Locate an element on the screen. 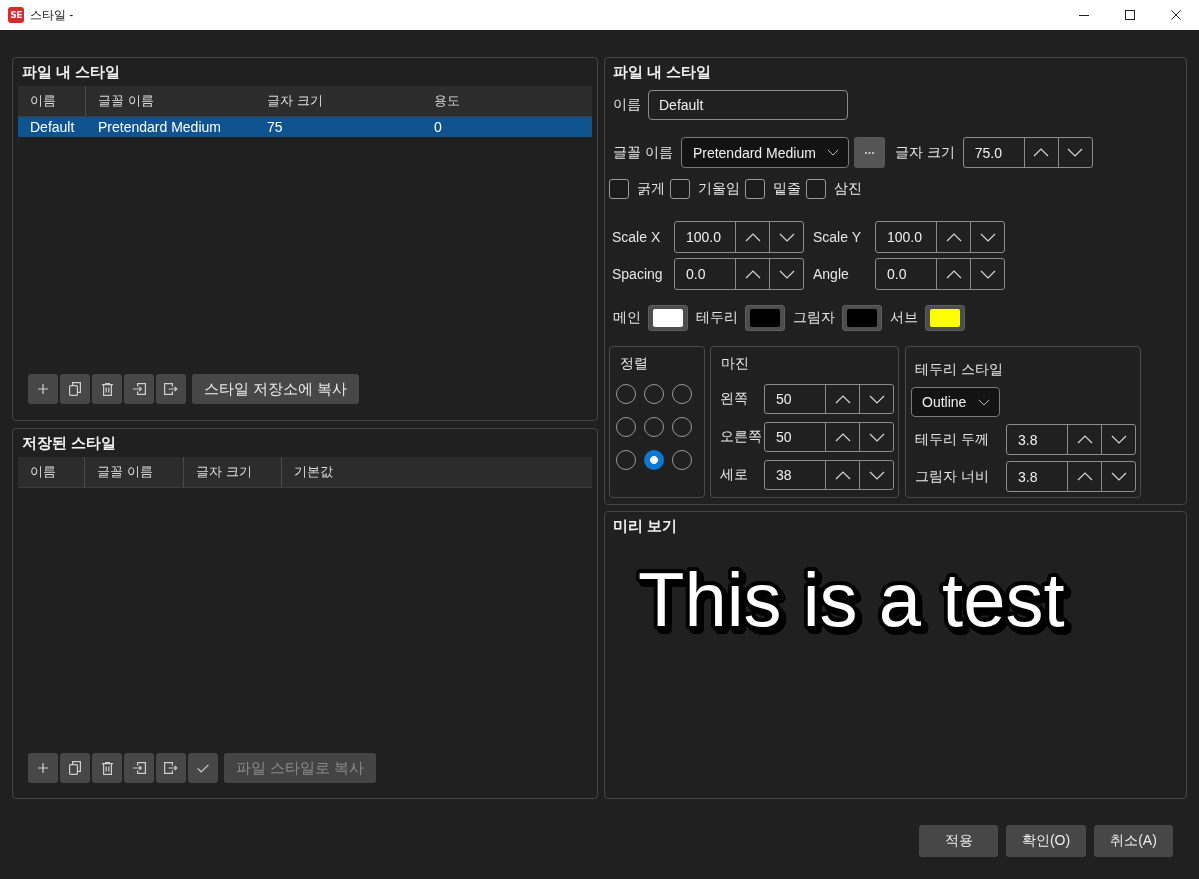 This screenshot has height=879, width=1199. field-label: 세로 is located at coordinates (734, 475).